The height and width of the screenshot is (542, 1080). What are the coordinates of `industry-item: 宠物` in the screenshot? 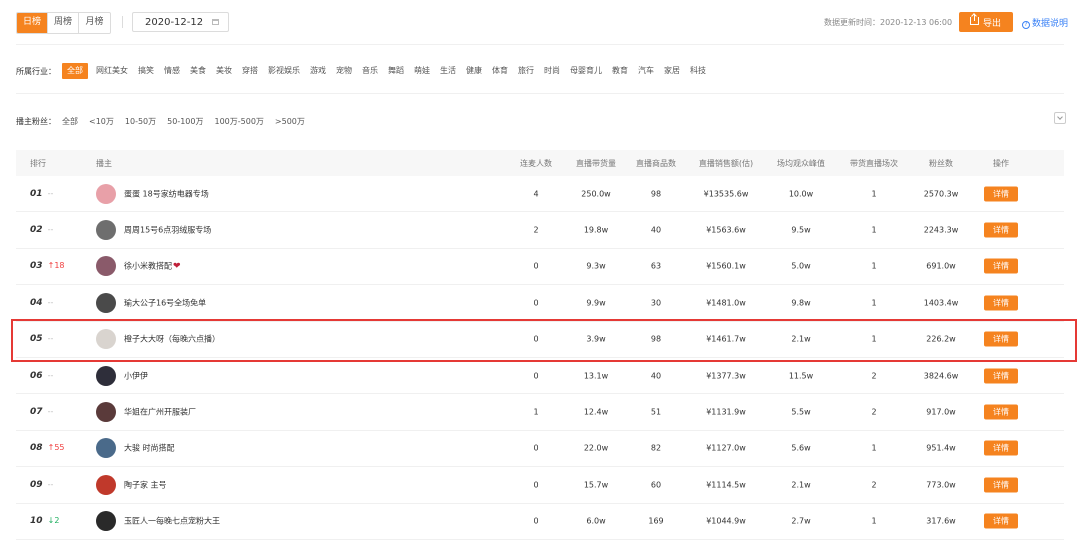 It's located at (344, 71).